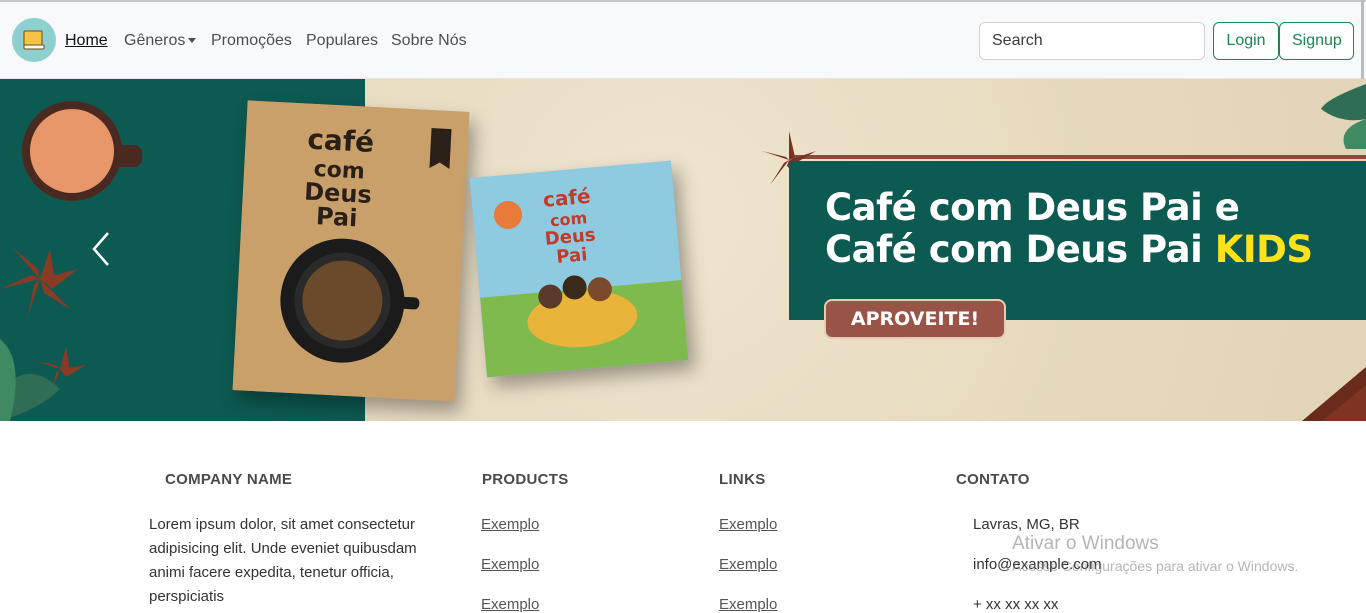  What do you see at coordinates (742, 479) in the screenshot?
I see `links-title: LINKS` at bounding box center [742, 479].